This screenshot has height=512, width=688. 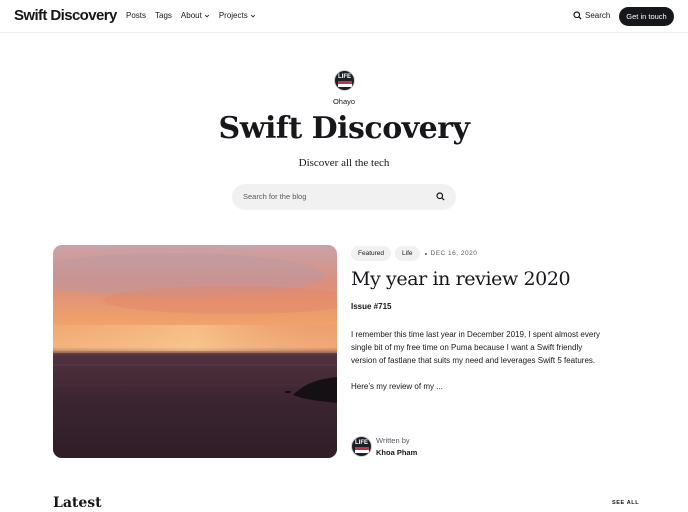 I want to click on get-in-touch-button: Get in touch, so click(x=646, y=16).